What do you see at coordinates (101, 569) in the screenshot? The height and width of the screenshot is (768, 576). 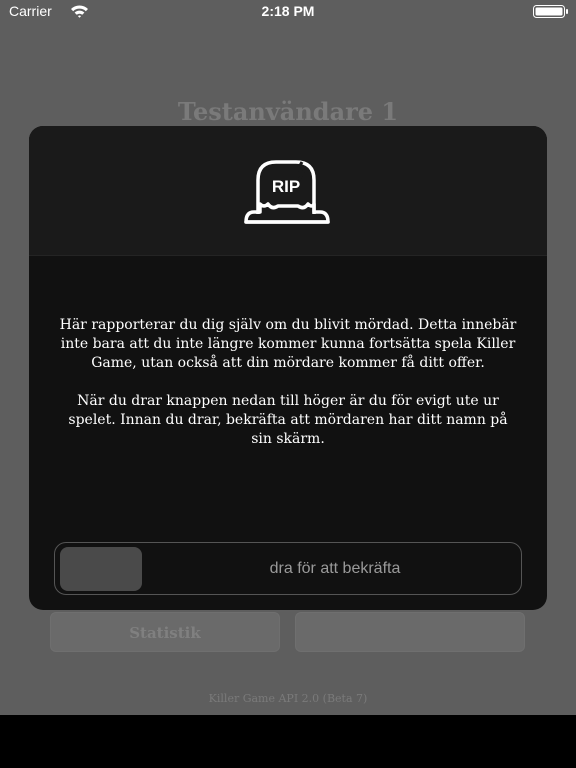 I see `slider-thumb` at bounding box center [101, 569].